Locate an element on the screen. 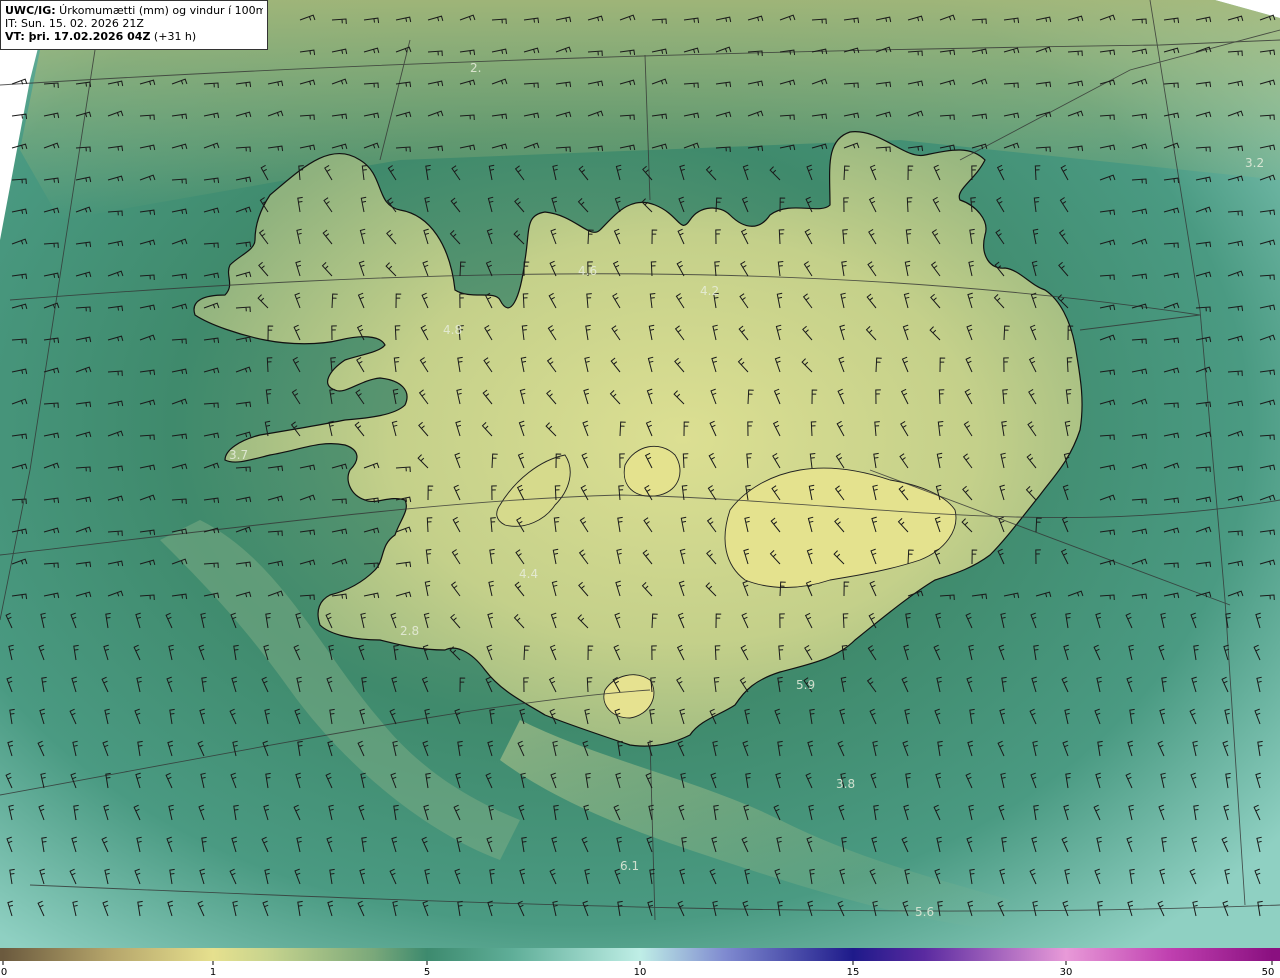 The height and width of the screenshot is (978, 1280). label-5-9: 5.9 is located at coordinates (805, 685).